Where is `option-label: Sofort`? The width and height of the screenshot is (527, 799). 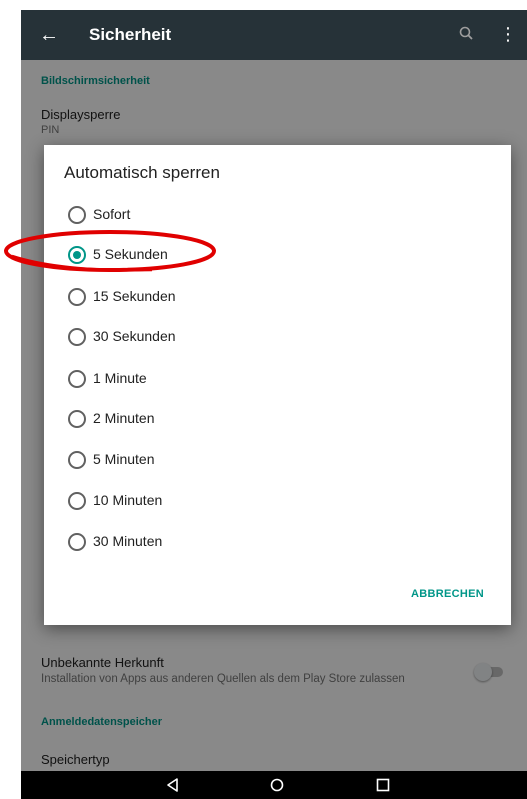
option-label: Sofort is located at coordinates (112, 214).